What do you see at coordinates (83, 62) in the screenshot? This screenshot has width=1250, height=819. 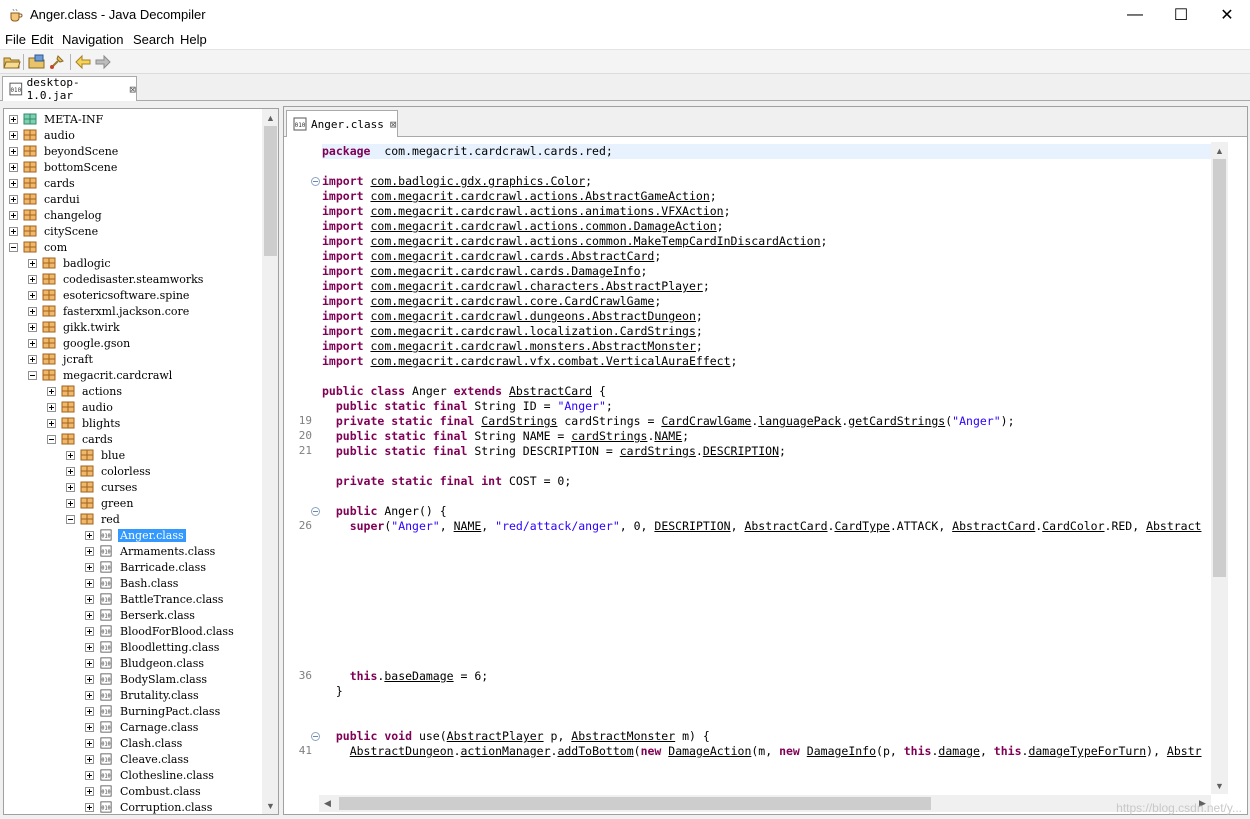 I see `back-arrow-icon` at bounding box center [83, 62].